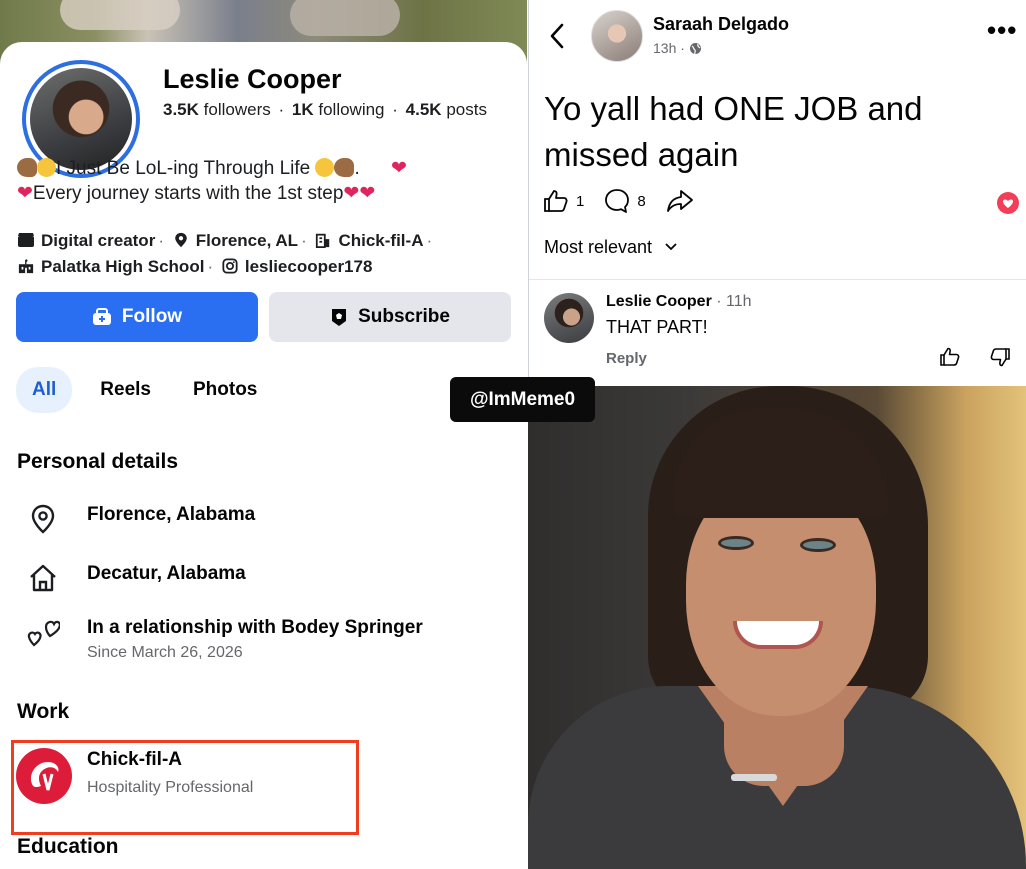 The image size is (1026, 869). Describe the element at coordinates (404, 316) in the screenshot. I see `subscribe-label: Subscribe` at that location.